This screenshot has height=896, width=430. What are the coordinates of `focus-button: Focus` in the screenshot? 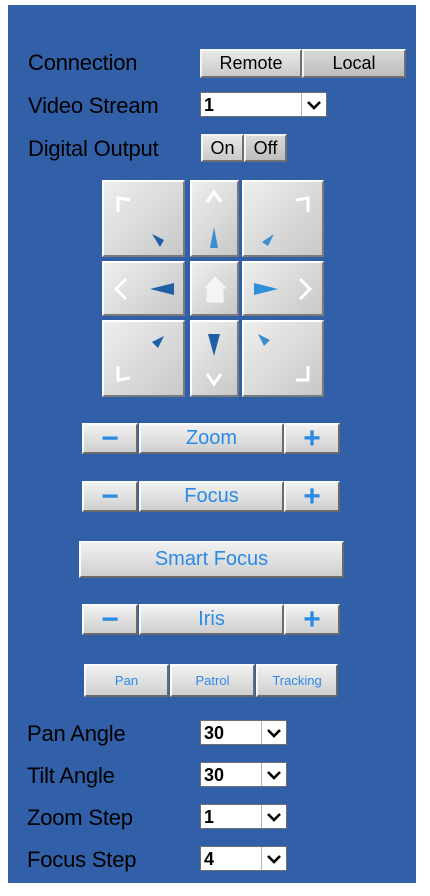 It's located at (211, 496).